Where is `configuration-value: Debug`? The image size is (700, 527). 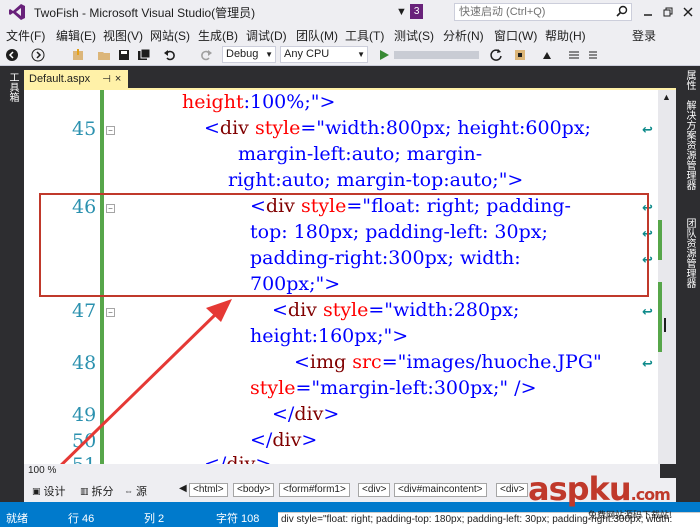
configuration-value: Debug is located at coordinates (242, 54).